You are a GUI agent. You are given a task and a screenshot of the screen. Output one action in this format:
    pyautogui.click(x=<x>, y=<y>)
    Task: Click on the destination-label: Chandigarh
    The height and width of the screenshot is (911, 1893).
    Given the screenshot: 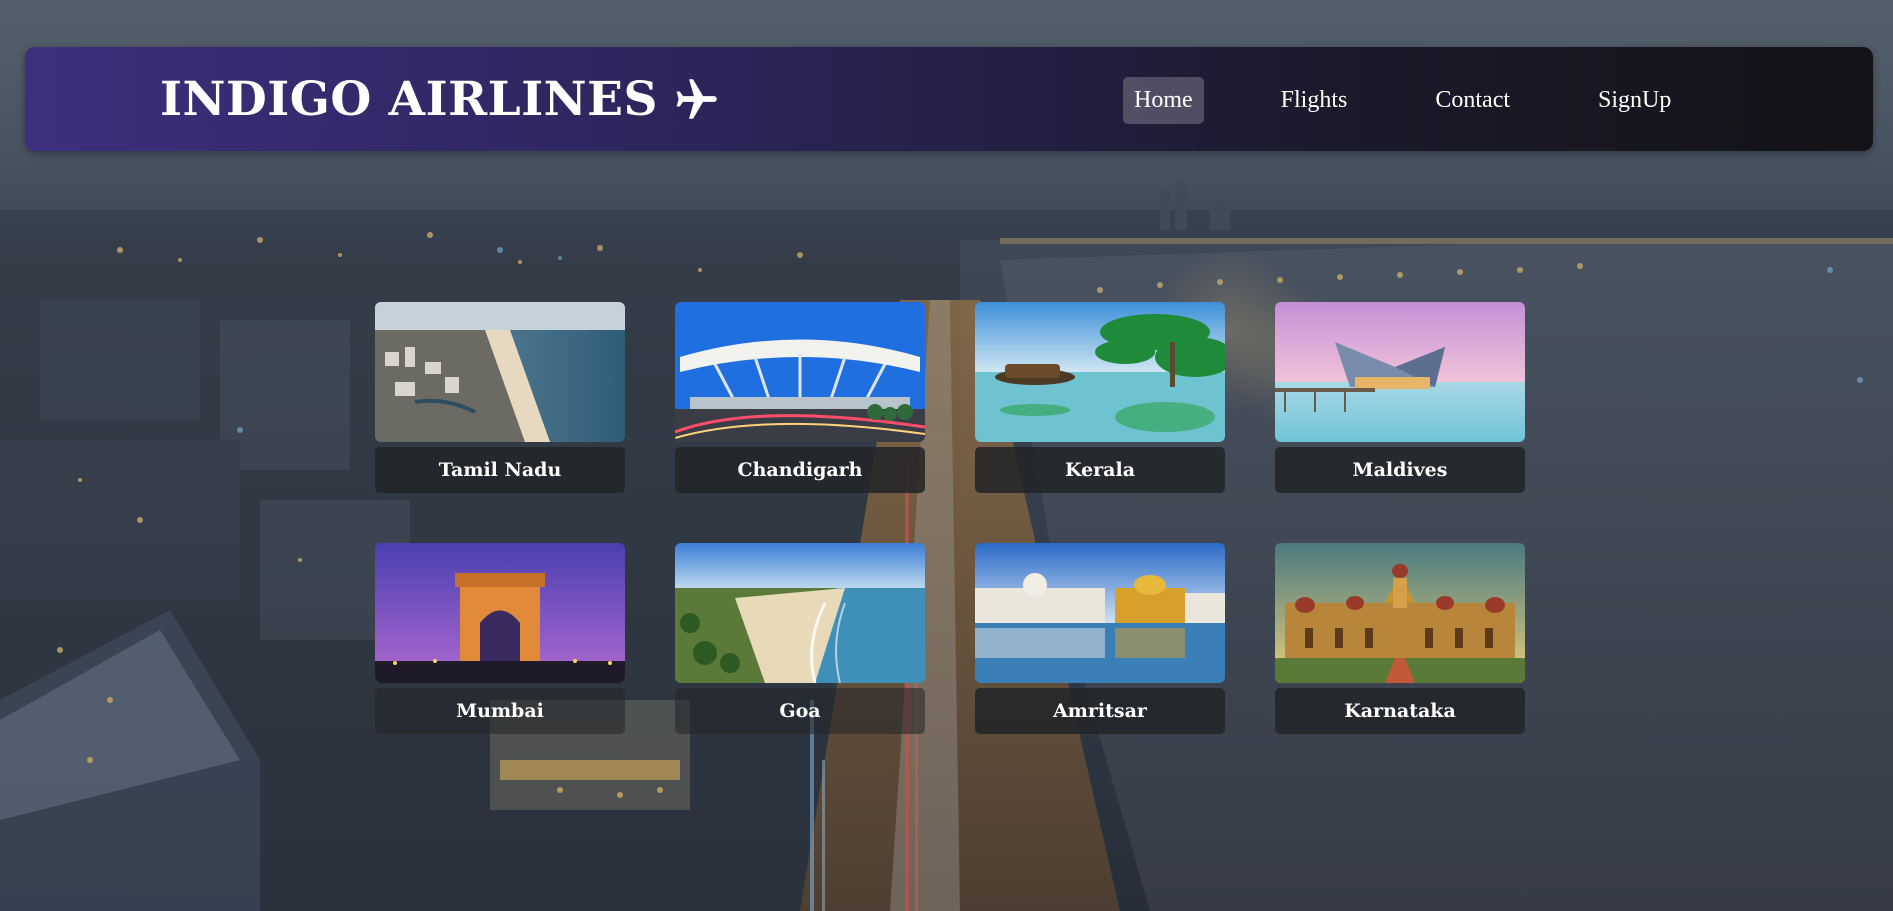 What is the action you would take?
    pyautogui.click(x=800, y=470)
    